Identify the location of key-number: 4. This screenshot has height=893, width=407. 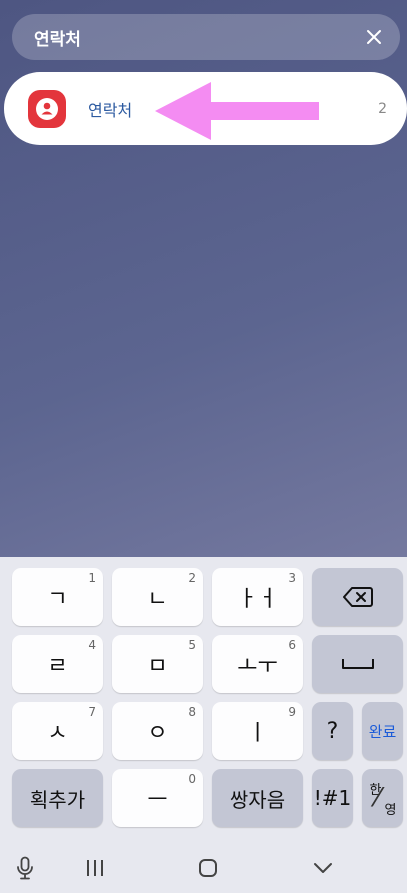
(92, 645).